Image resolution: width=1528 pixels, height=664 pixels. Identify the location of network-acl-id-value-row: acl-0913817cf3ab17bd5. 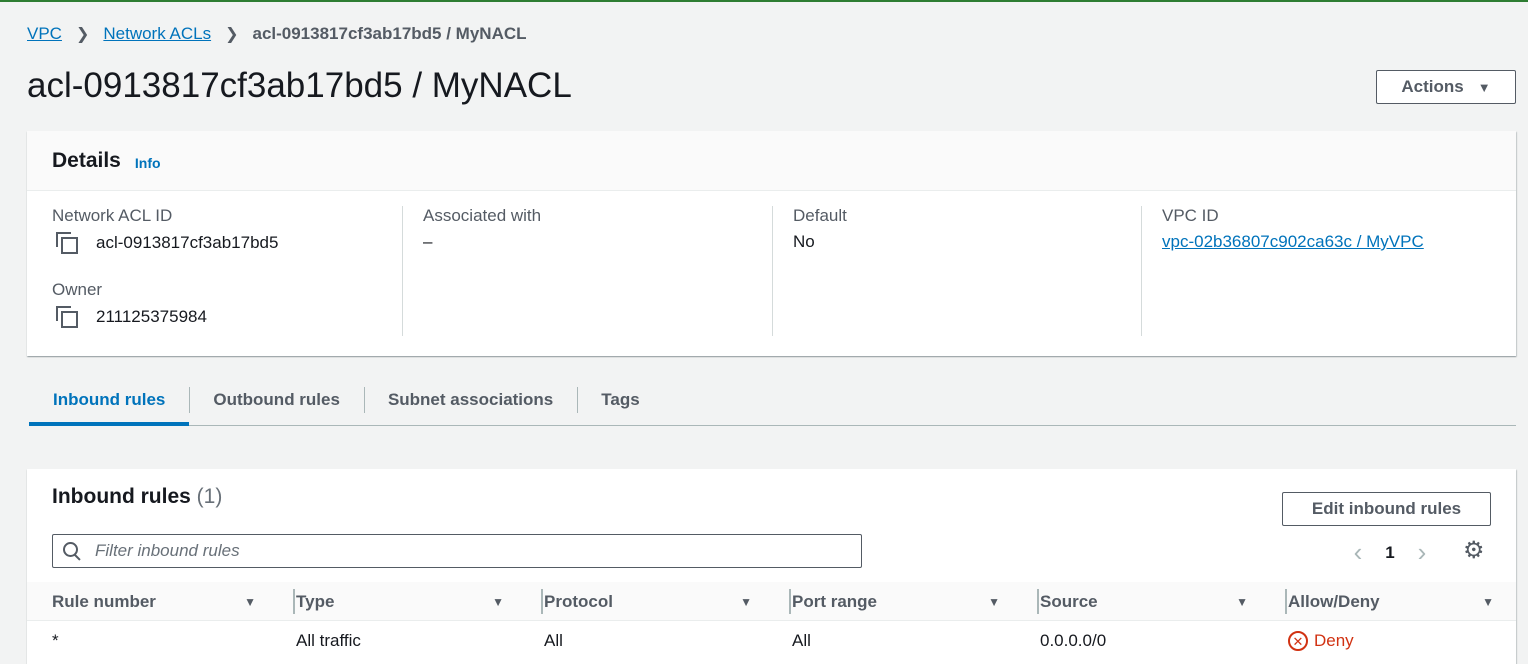
(227, 243).